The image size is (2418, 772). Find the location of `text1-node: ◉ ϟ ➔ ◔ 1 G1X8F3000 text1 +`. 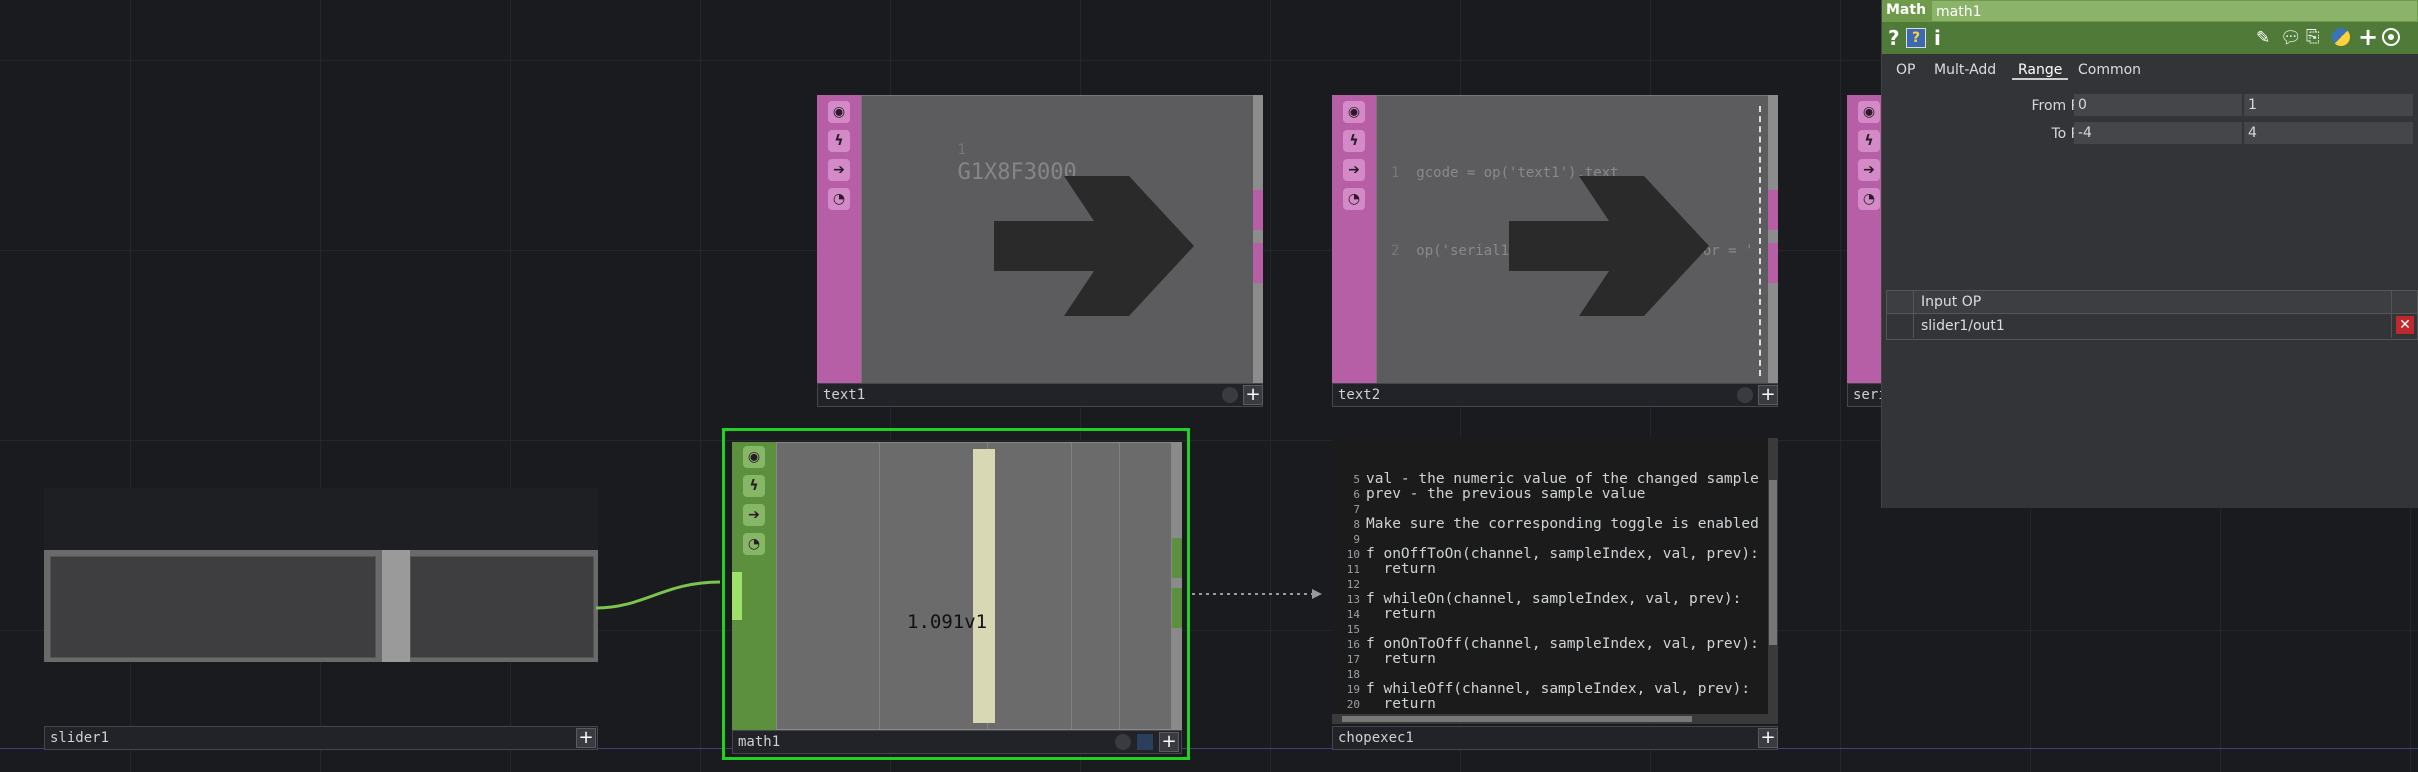

text1-node: ◉ ϟ ➔ ◔ 1 G1X8F3000 text1 + is located at coordinates (1040, 251).